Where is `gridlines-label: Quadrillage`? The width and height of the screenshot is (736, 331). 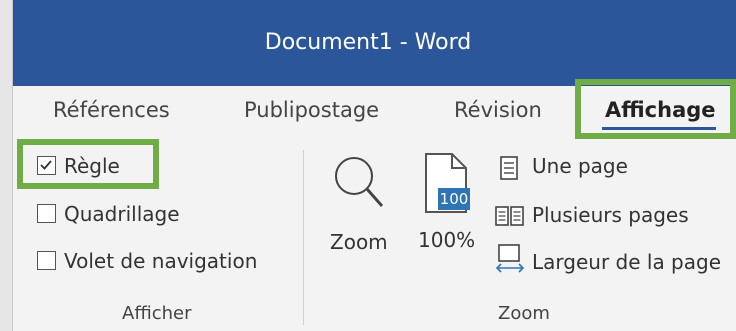
gridlines-label: Quadrillage is located at coordinates (122, 214).